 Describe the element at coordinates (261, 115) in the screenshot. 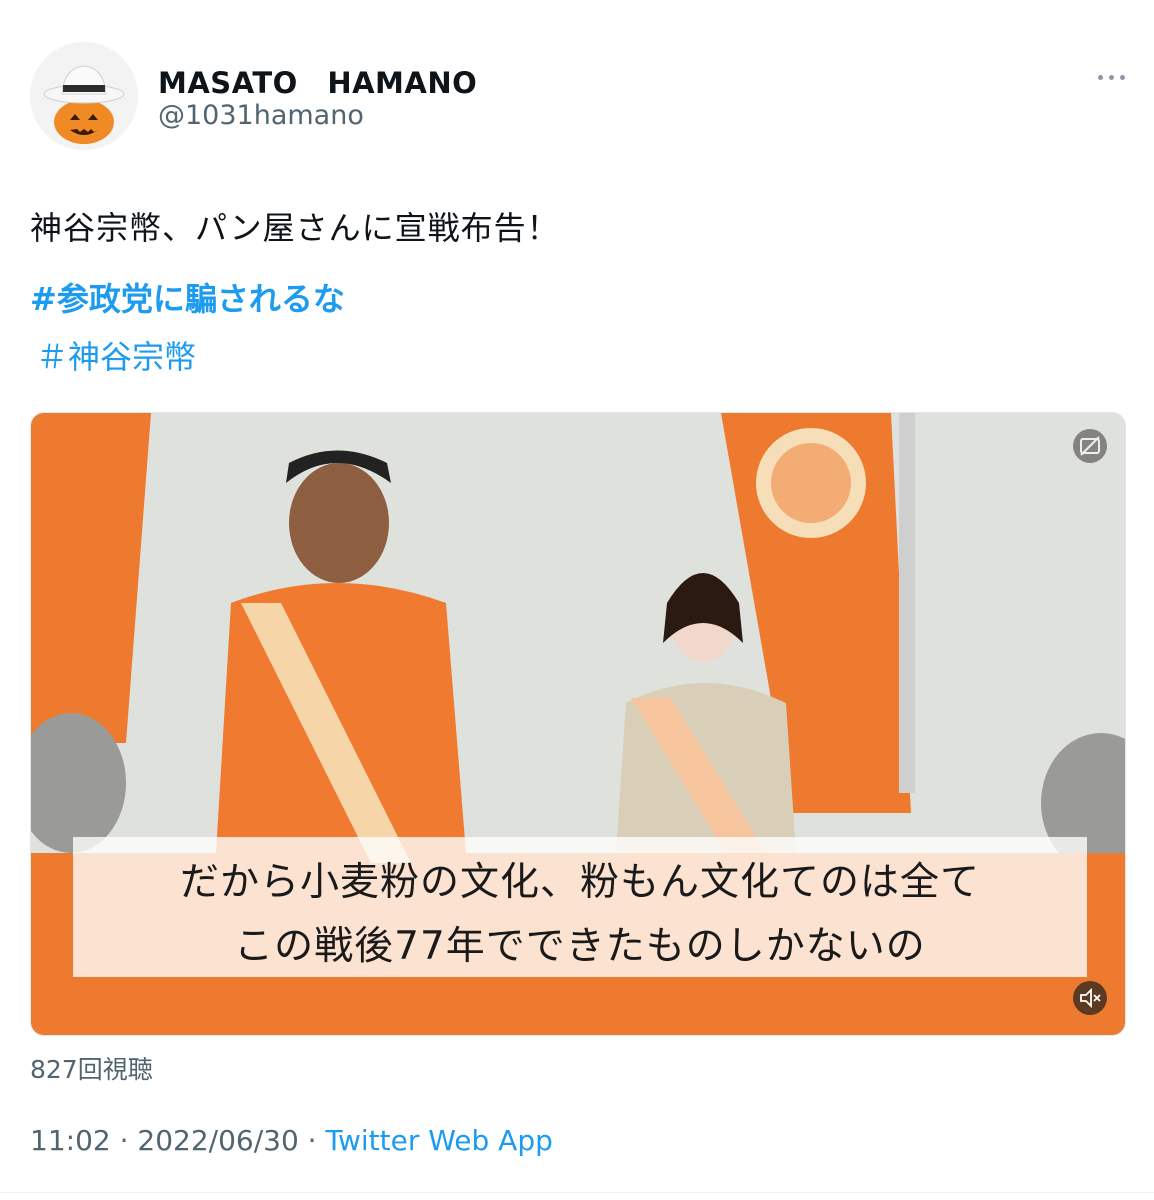

I see `author-handle: @1031hamano` at that location.